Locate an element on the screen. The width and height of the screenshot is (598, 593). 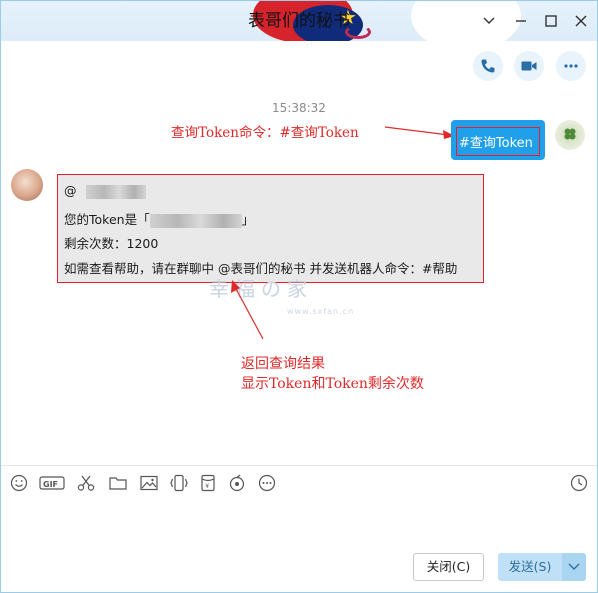
token-label: 您的Token是「 is located at coordinates (107, 219).